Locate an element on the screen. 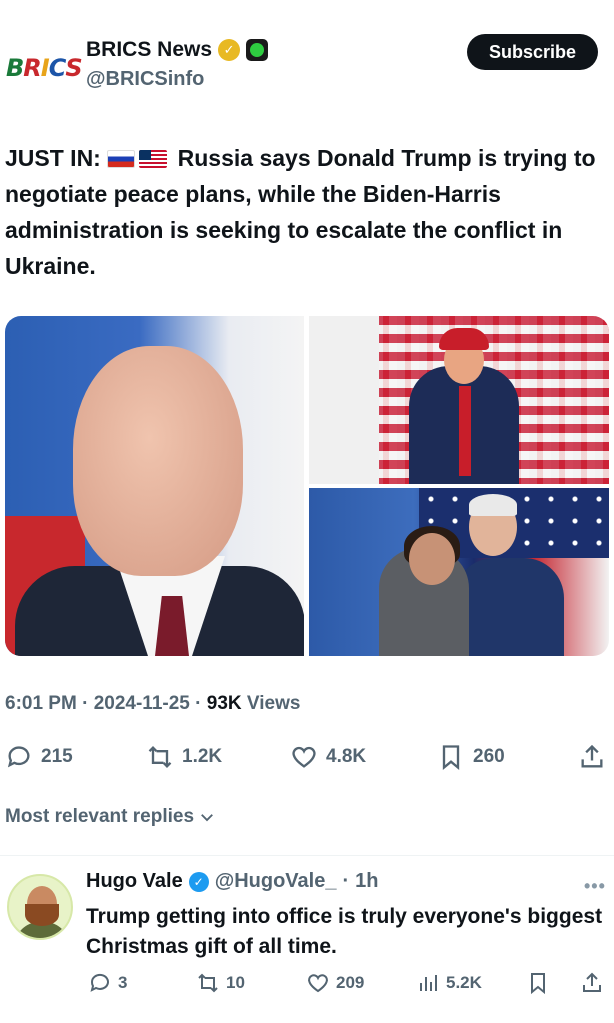 Image resolution: width=614 pixels, height=1023 pixels. post-time: 6:01 PM is located at coordinates (41, 703).